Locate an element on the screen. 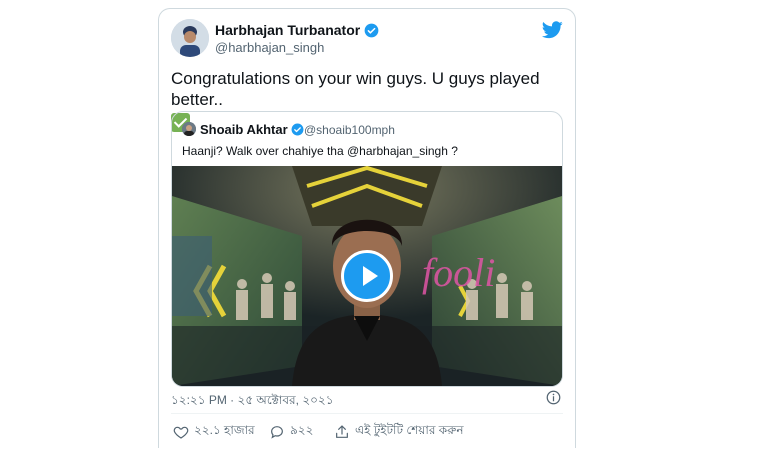 The image size is (768, 450). quoted-avatar-image is located at coordinates (189, 129).